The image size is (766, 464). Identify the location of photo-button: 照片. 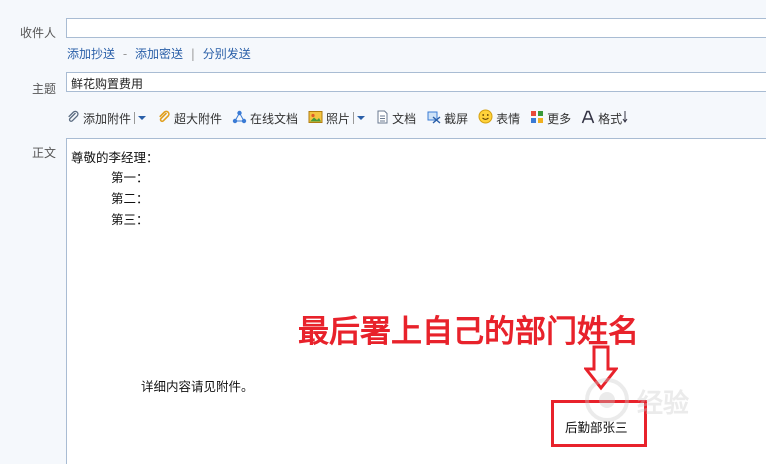
(329, 118).